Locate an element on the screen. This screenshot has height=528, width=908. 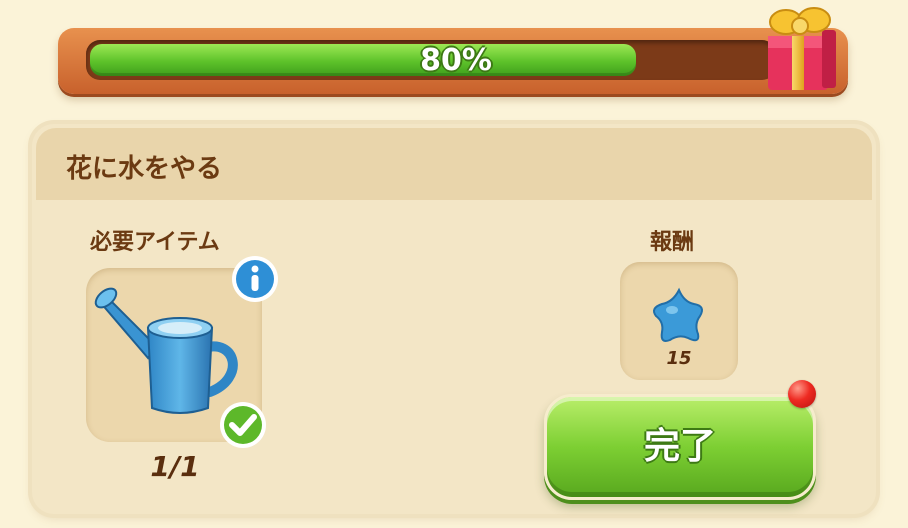
quest-title: 花に水をやる is located at coordinates (144, 169).